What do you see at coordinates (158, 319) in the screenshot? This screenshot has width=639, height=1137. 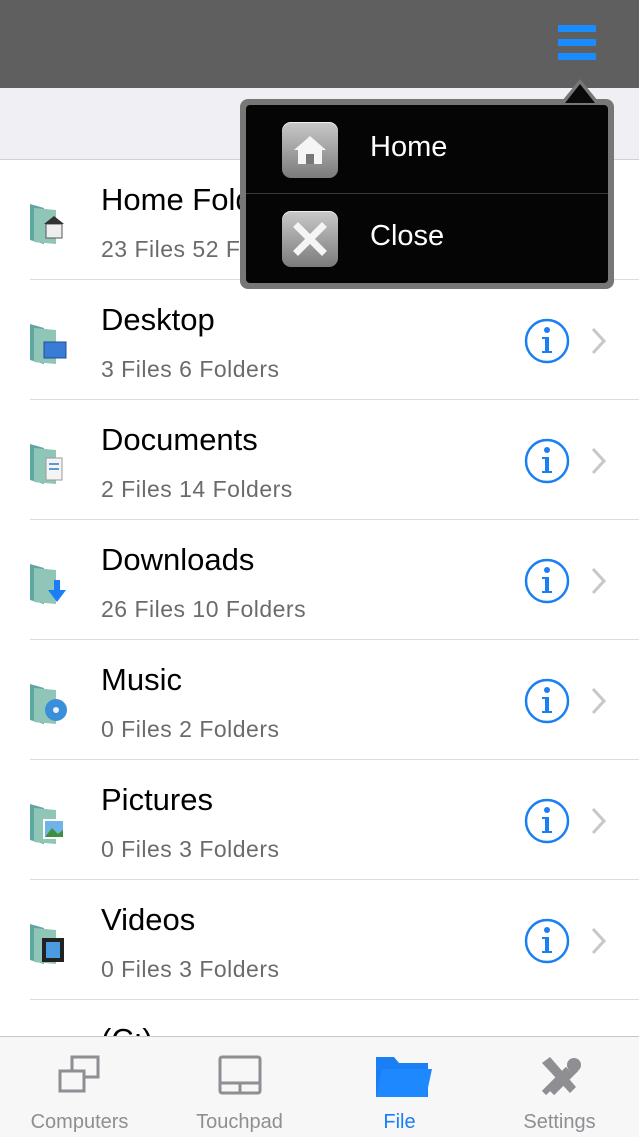 I see `file-name: Desktop` at bounding box center [158, 319].